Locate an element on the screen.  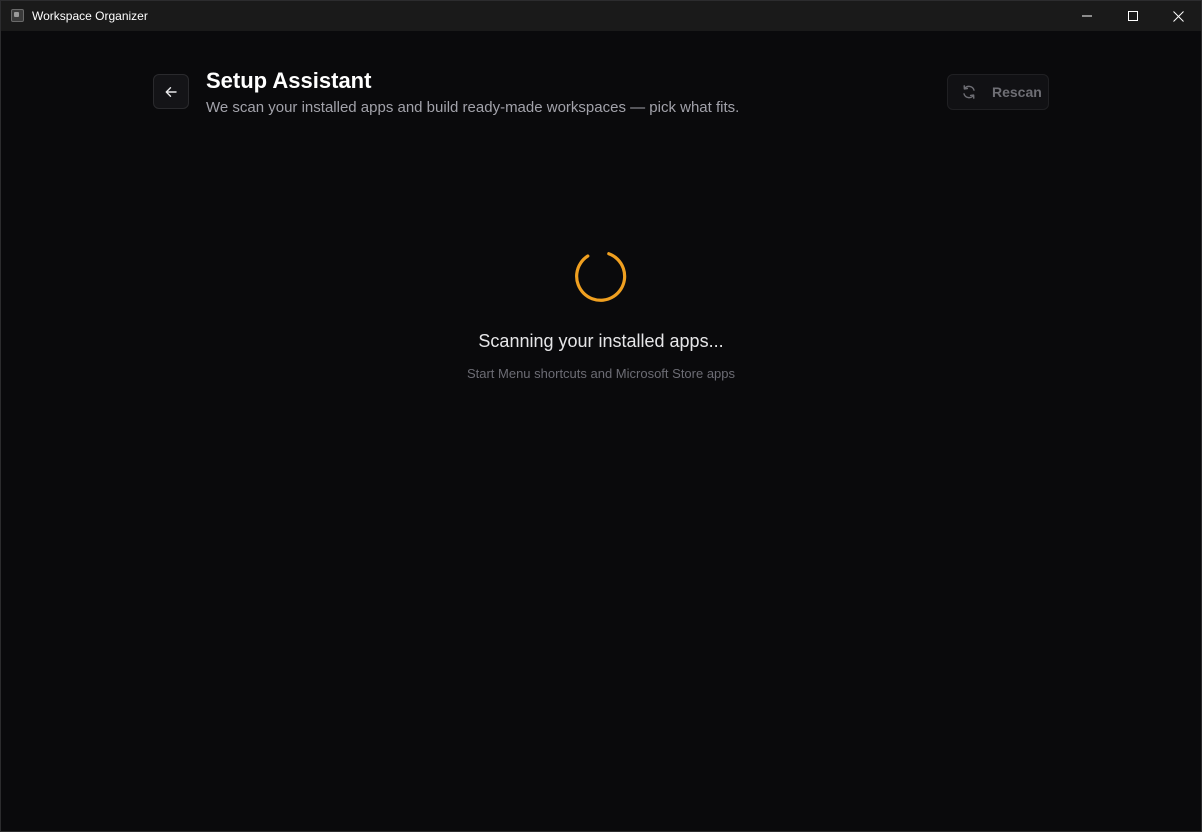
close-icon is located at coordinates (1178, 16).